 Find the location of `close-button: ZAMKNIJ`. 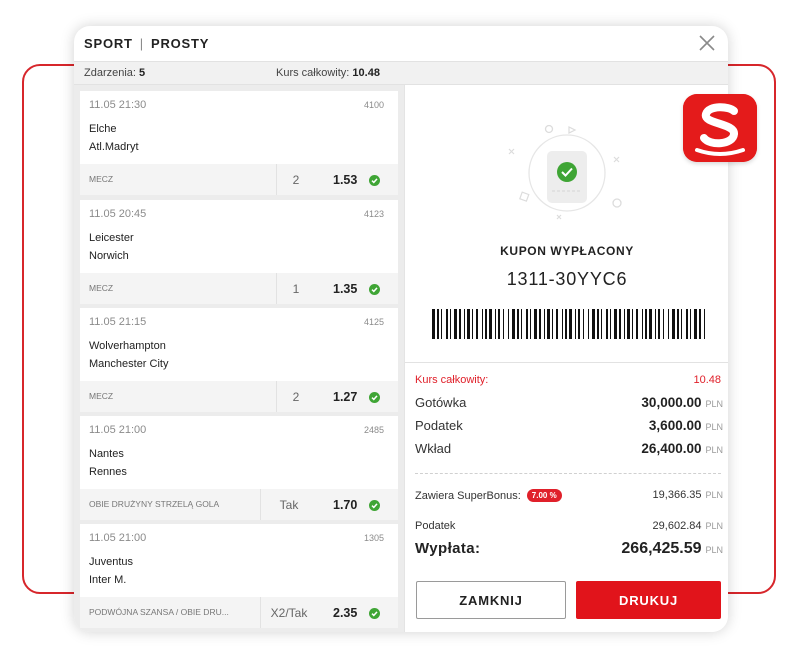

close-button: ZAMKNIJ is located at coordinates (491, 600).